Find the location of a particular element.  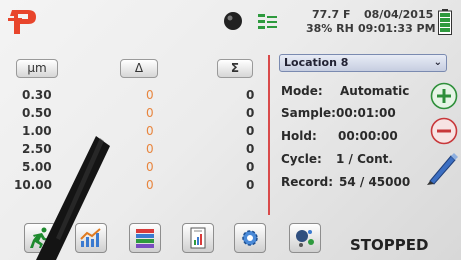

humidity-readout: 38% RH is located at coordinates (330, 28).